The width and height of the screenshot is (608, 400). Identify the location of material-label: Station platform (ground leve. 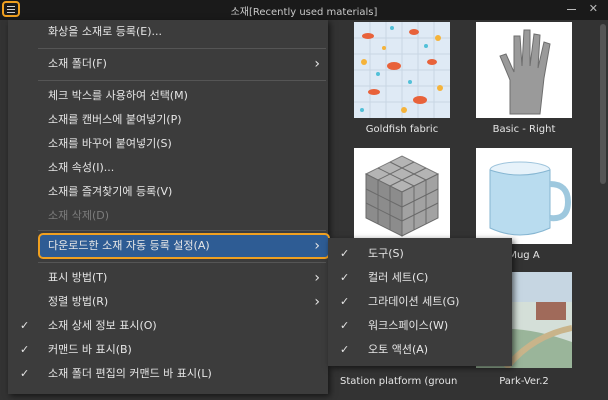
(399, 381).